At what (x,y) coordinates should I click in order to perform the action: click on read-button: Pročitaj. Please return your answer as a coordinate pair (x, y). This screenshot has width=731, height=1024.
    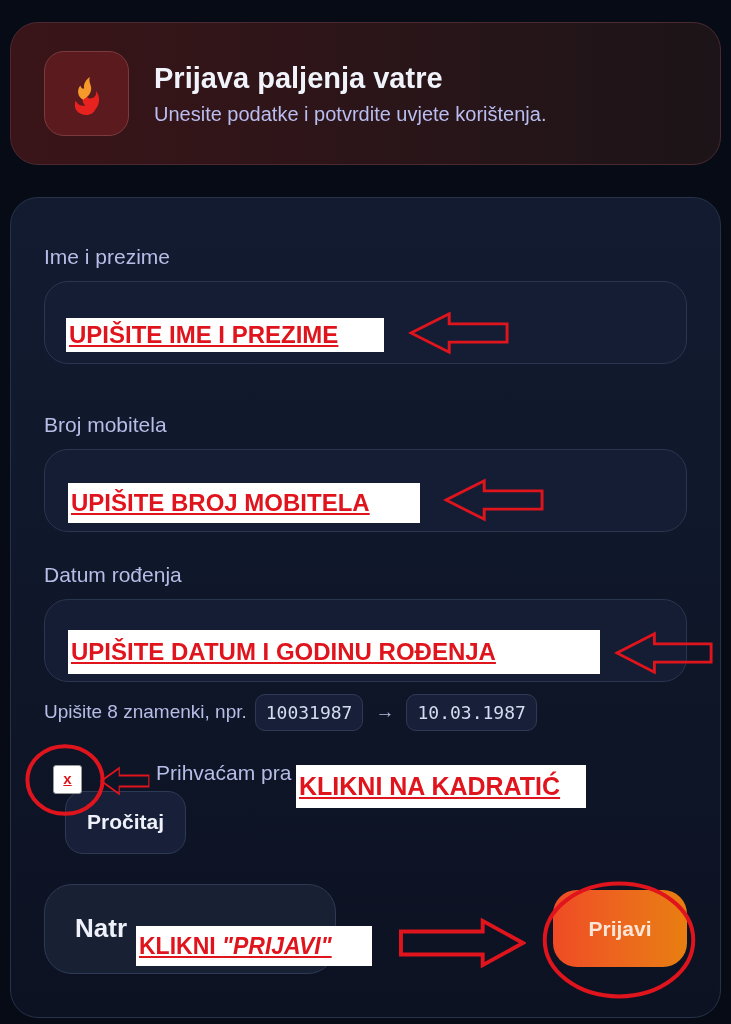
    Looking at the image, I should click on (126, 822).